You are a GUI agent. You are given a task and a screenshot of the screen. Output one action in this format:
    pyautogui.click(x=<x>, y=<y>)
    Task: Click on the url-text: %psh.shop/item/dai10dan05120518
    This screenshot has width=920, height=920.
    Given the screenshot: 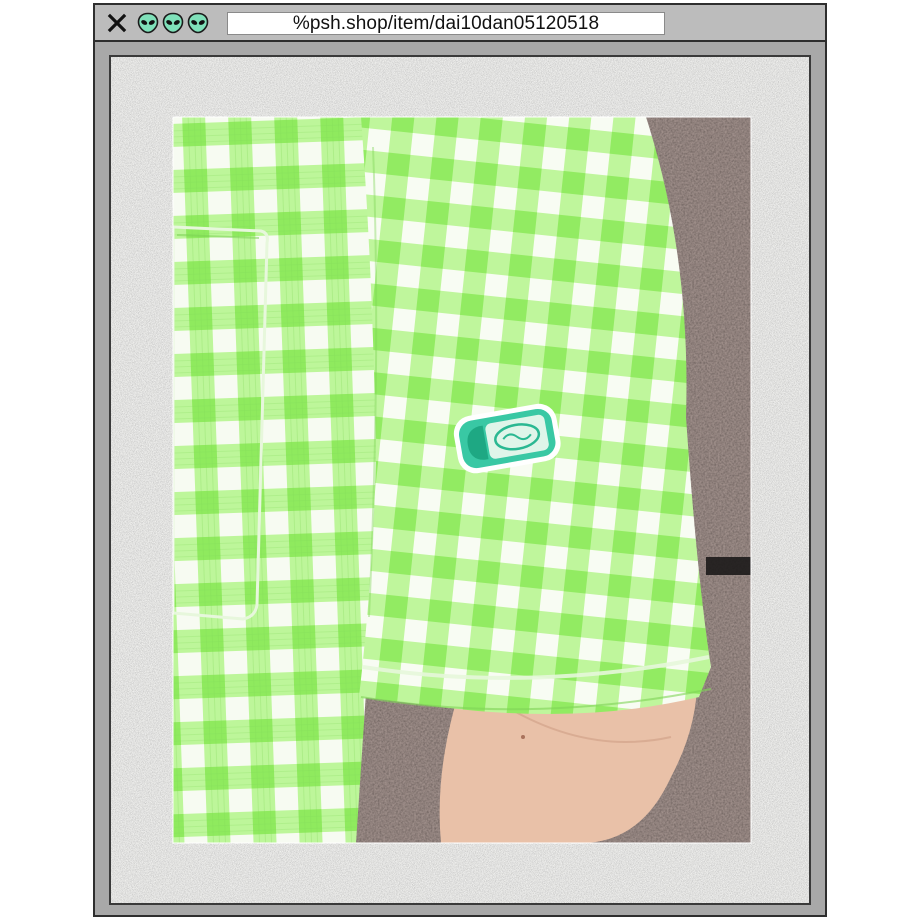 What is the action you would take?
    pyautogui.click(x=446, y=23)
    